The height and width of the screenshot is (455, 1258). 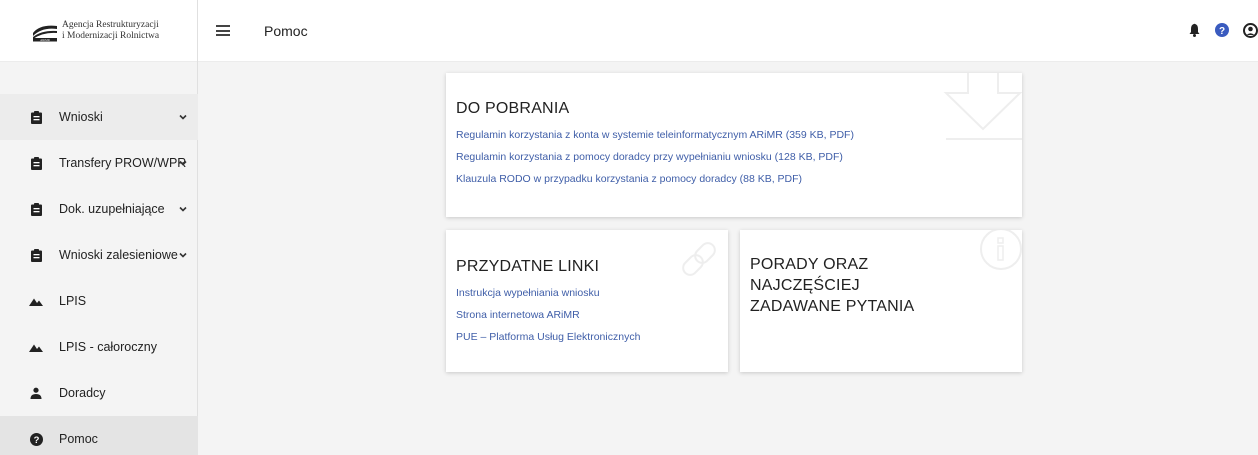 I want to click on sidebar-item-doradcy: Doradcy, so click(x=99, y=393).